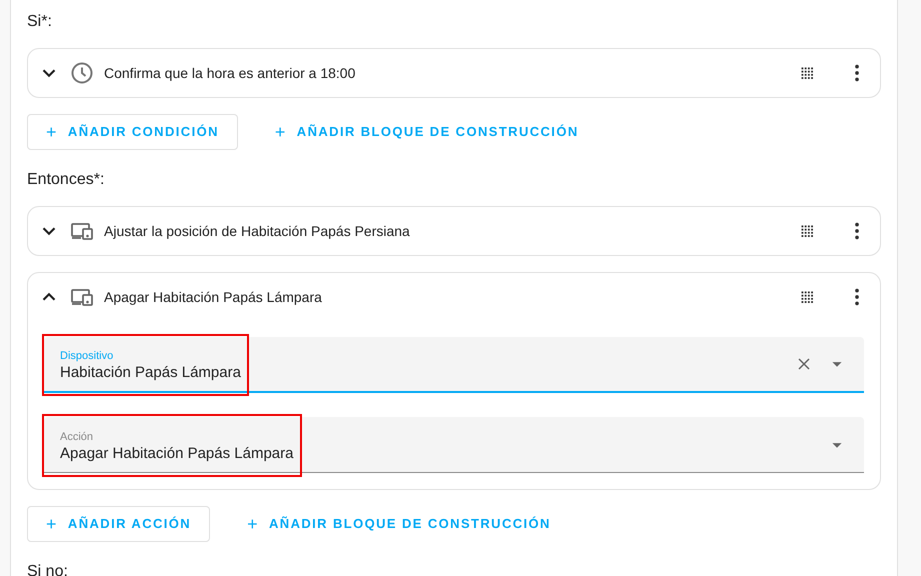 Image resolution: width=921 pixels, height=576 pixels. What do you see at coordinates (48, 569) in the screenshot?
I see `section-heading: Si no:` at bounding box center [48, 569].